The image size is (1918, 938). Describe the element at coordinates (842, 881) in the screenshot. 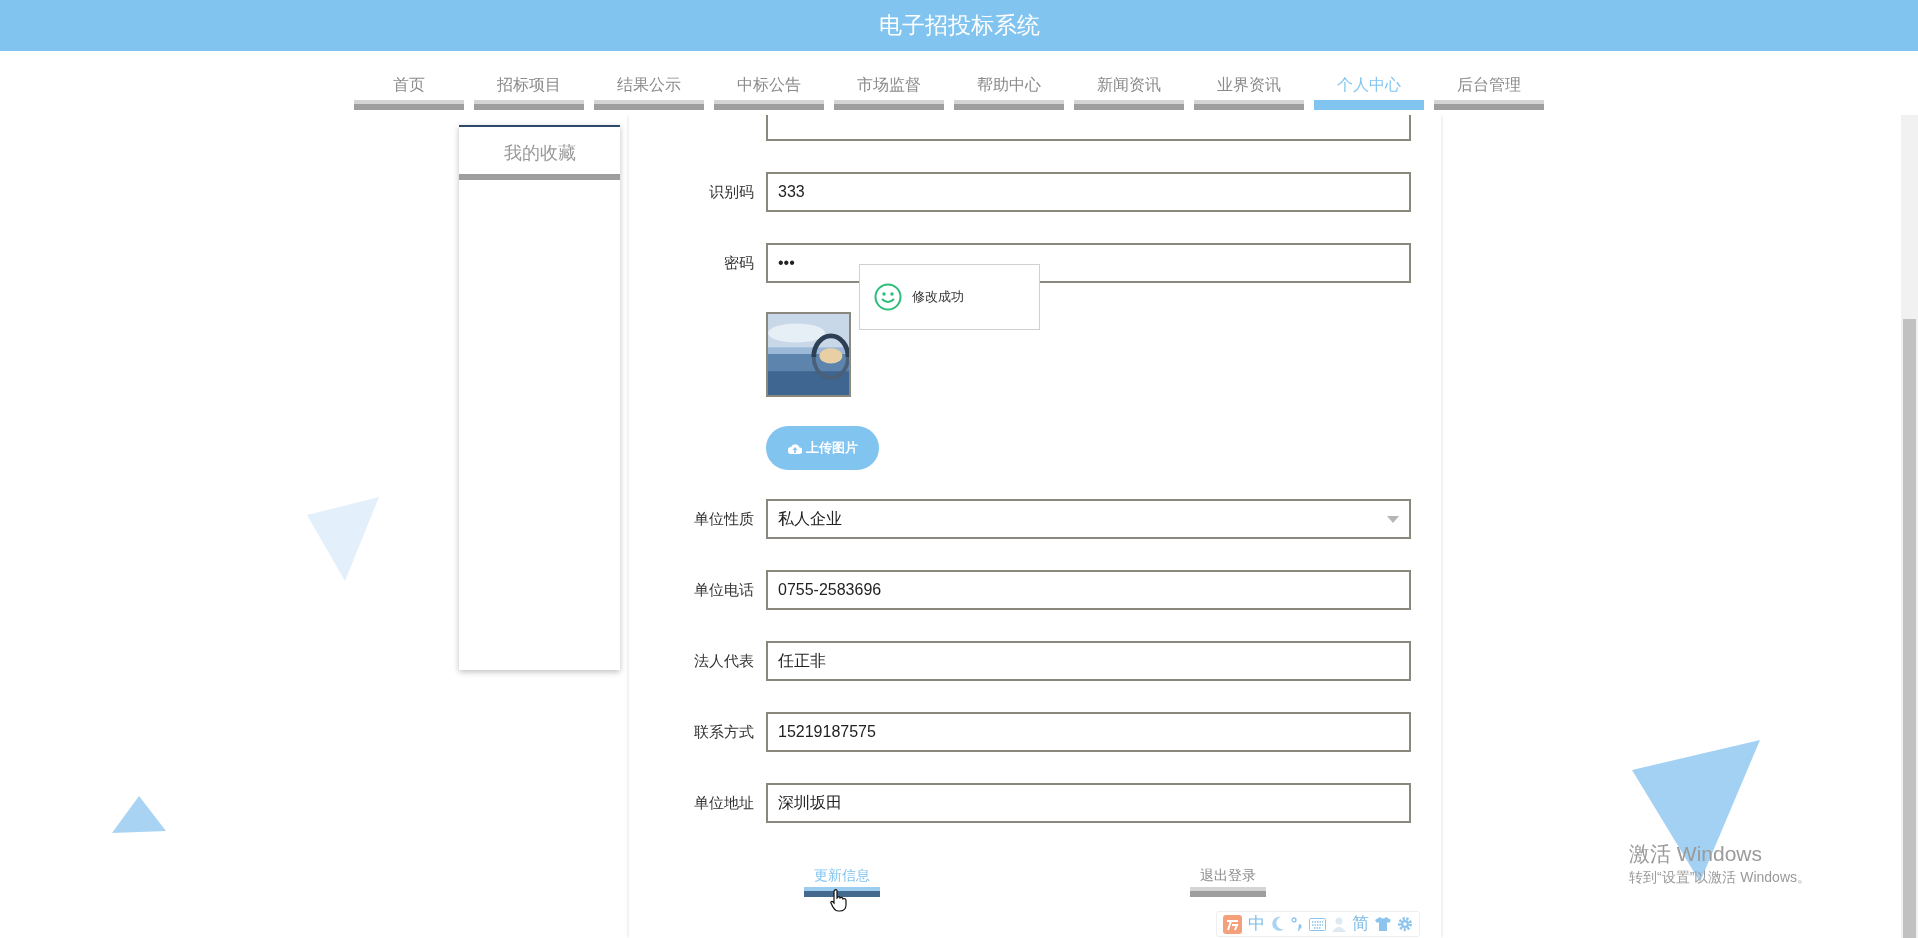

I see `action-button: 更新信息` at that location.